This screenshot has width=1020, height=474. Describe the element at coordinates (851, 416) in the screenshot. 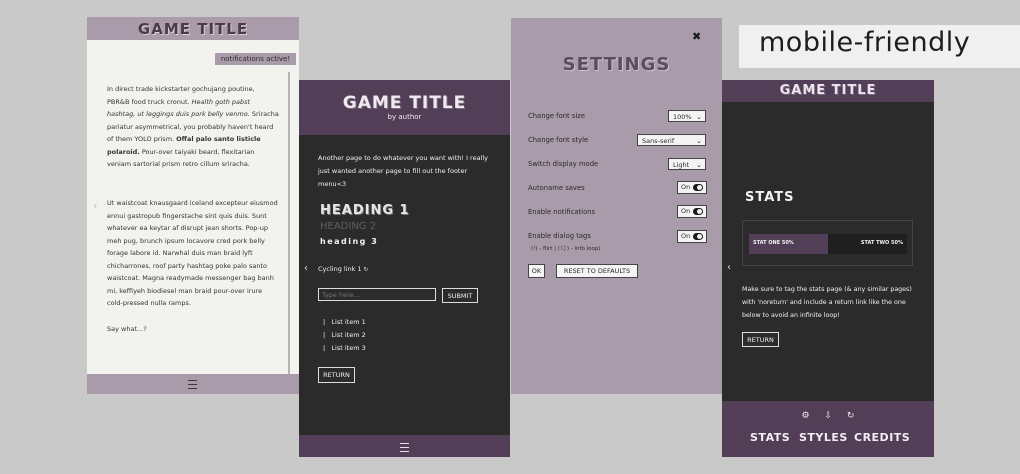

I see `restart-icon: ↻` at that location.